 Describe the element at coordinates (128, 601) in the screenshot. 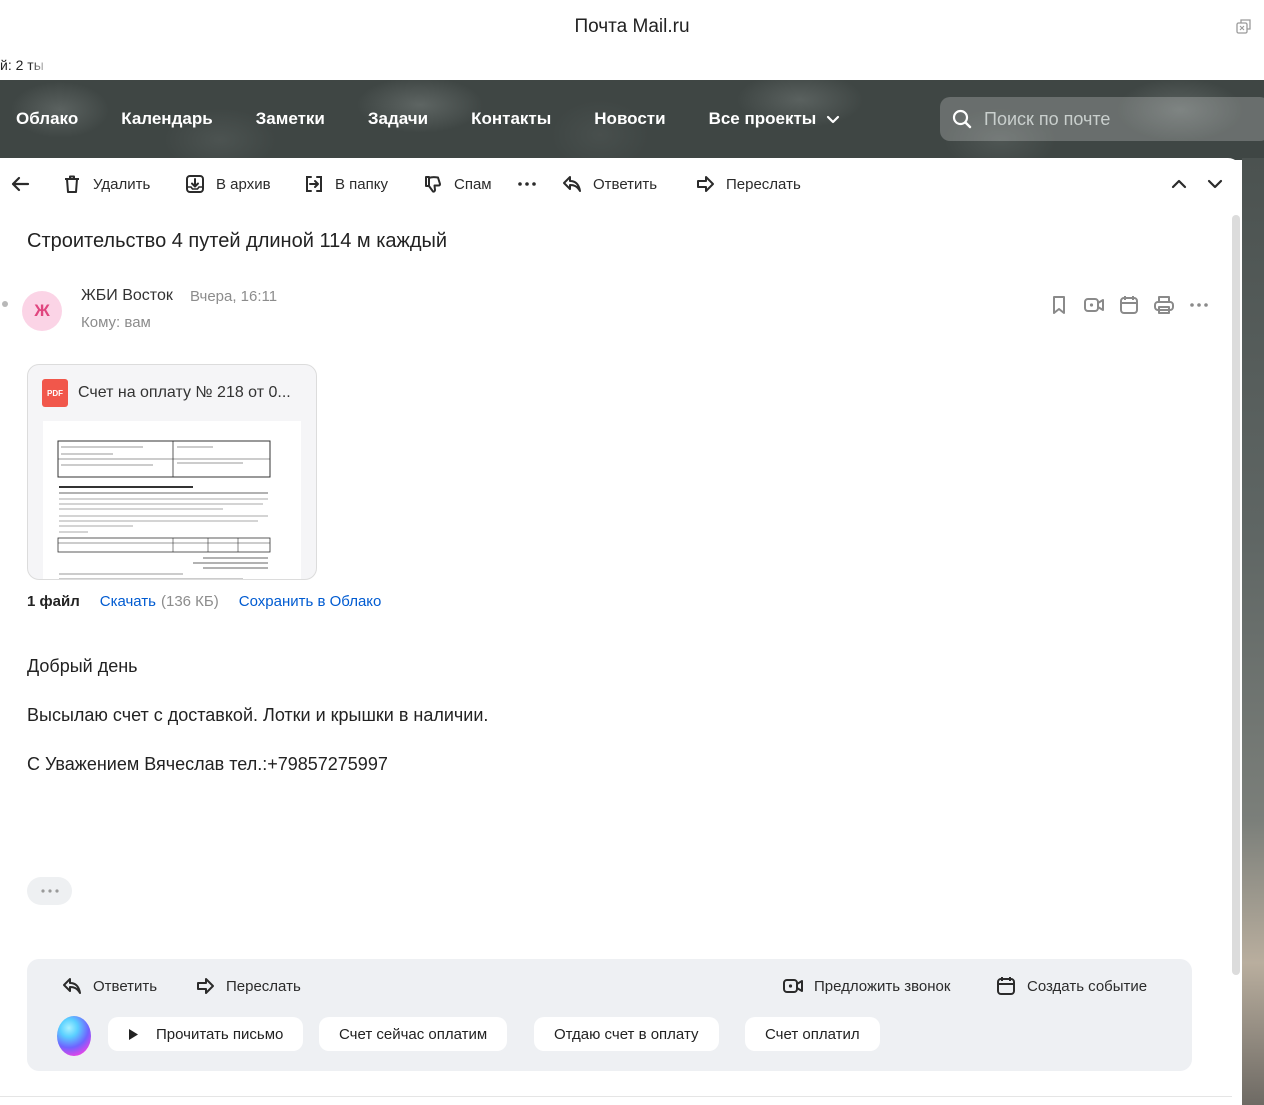

I see `download-link: Скачать` at that location.